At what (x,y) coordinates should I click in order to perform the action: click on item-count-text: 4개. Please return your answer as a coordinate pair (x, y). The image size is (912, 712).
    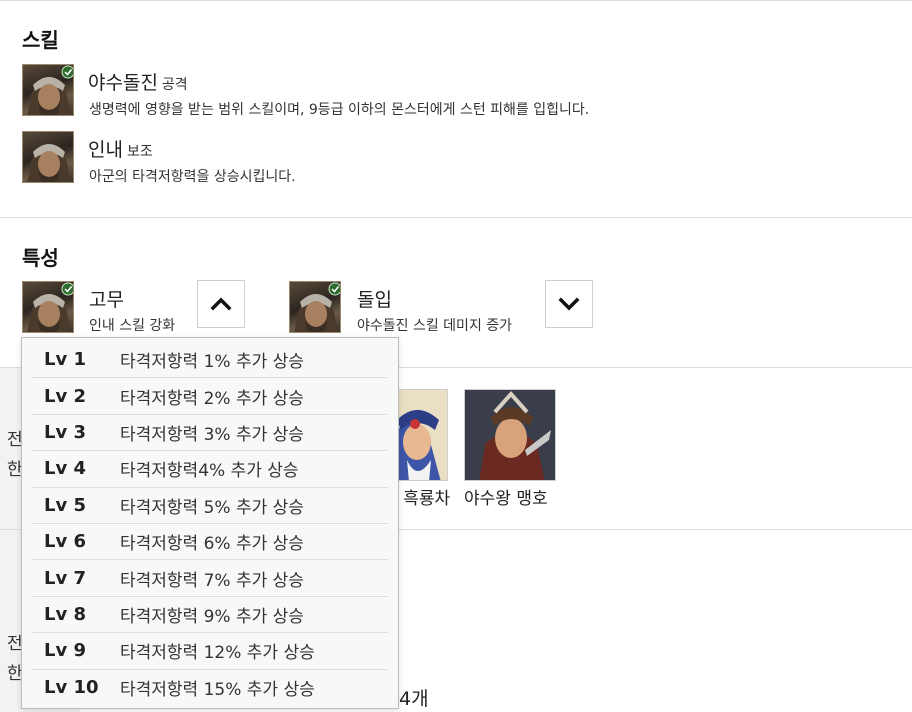
    Looking at the image, I should click on (414, 699).